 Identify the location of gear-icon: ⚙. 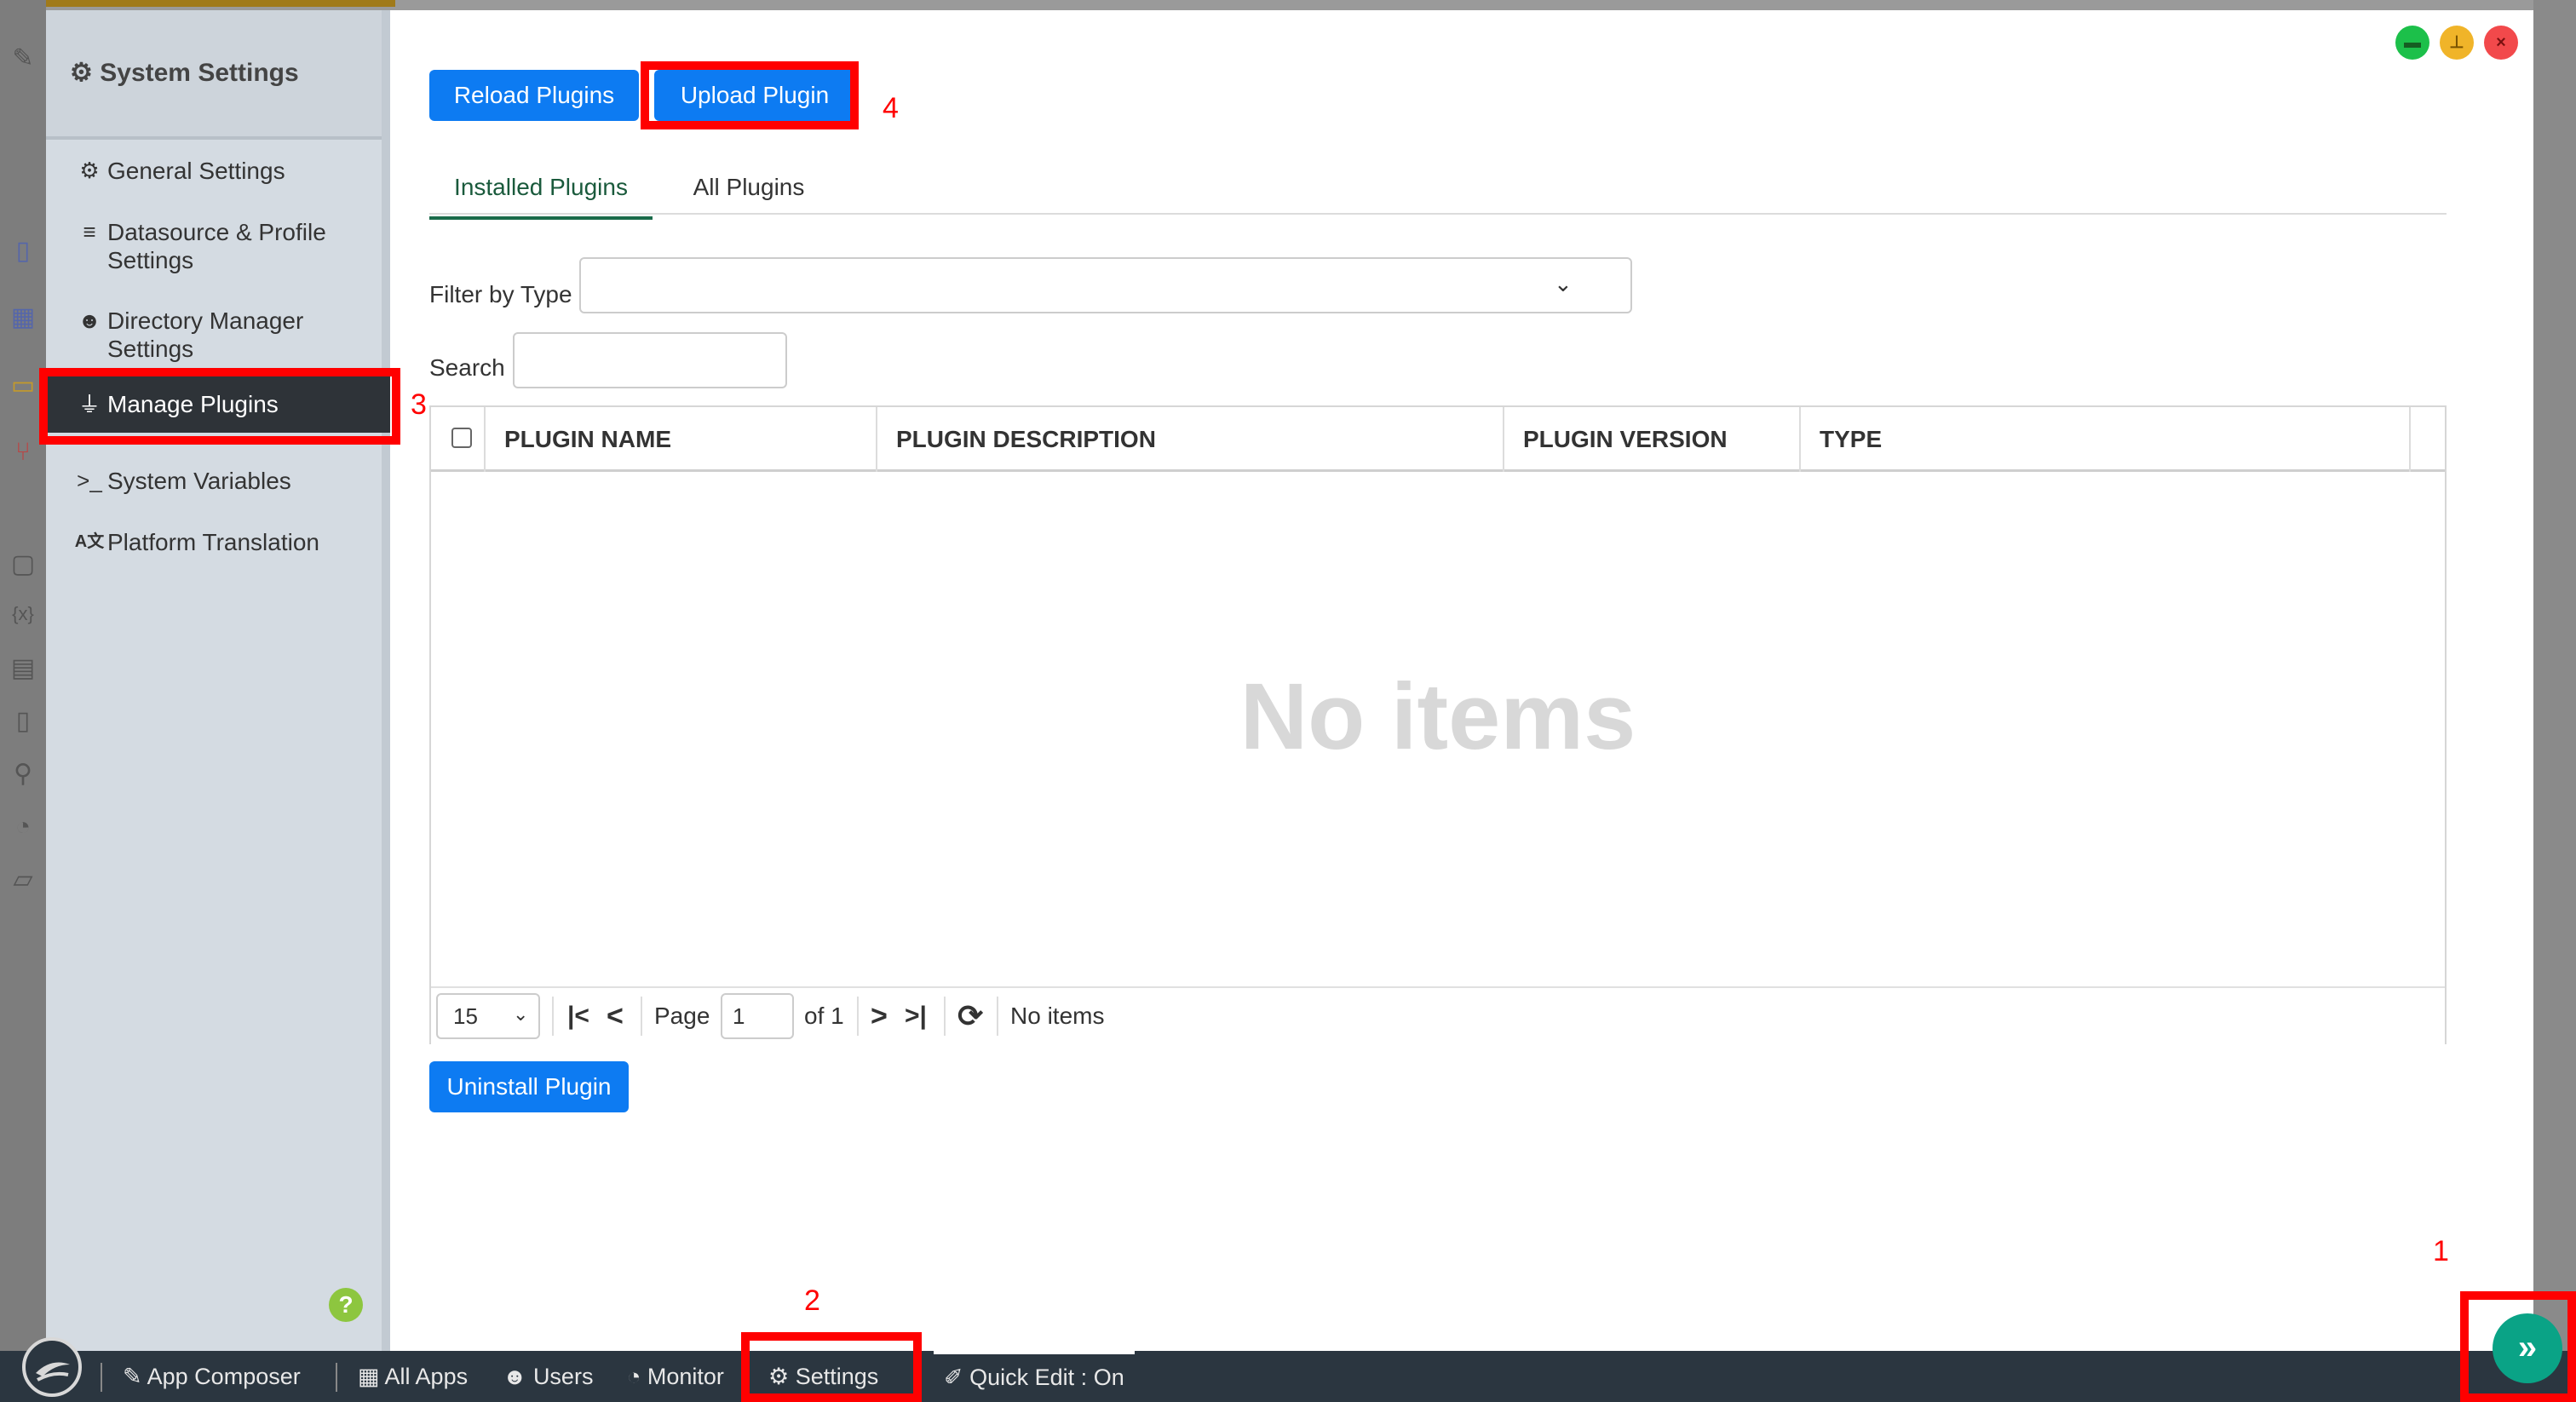
(90, 170).